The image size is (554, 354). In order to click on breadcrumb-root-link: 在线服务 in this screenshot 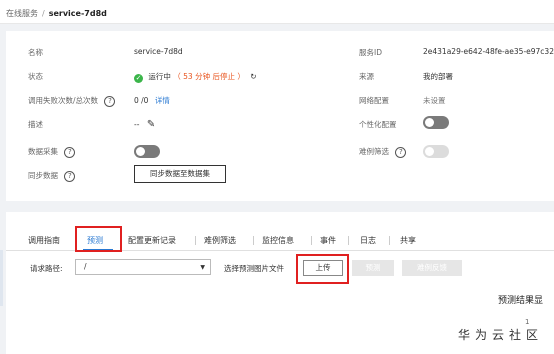, I will do `click(22, 13)`.